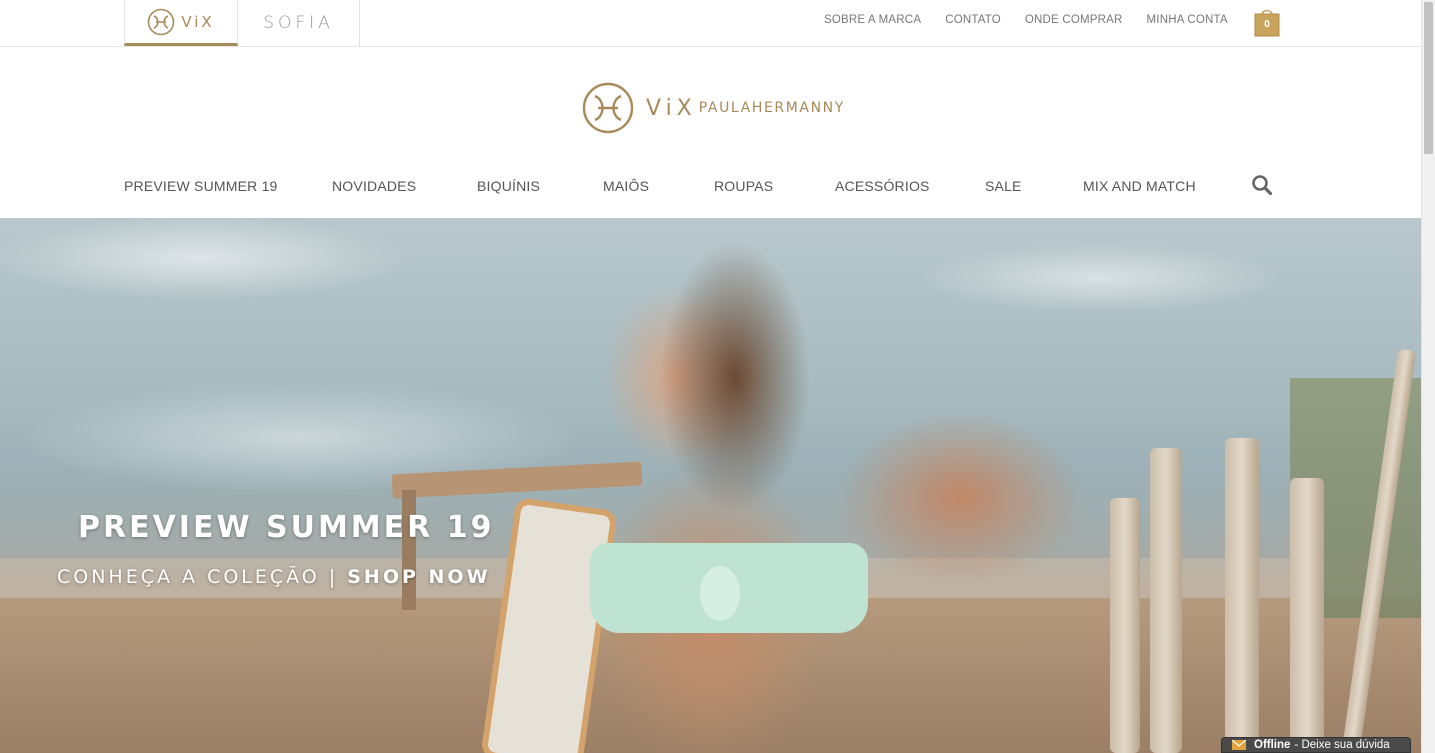 The width and height of the screenshot is (1435, 753). Describe the element at coordinates (730, 398) in the screenshot. I see `hero-model-hair` at that location.